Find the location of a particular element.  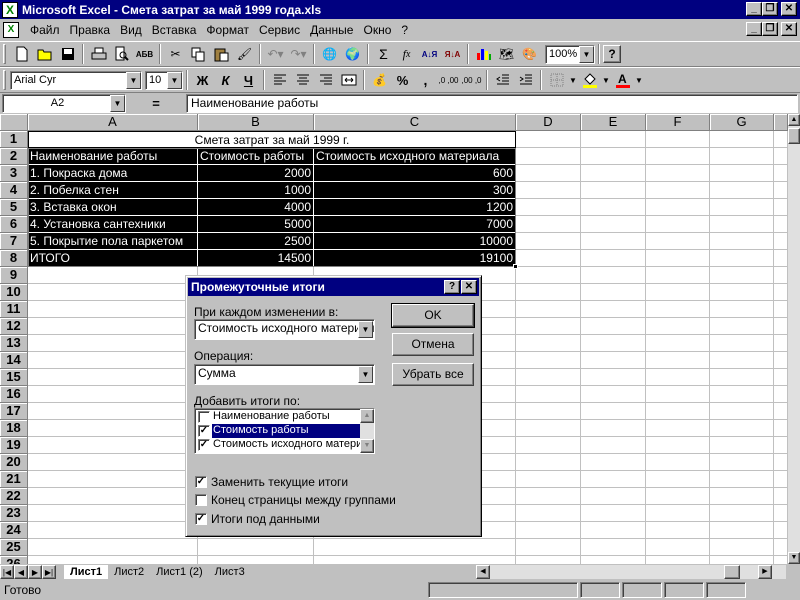

paste-icon is located at coordinates (221, 54).